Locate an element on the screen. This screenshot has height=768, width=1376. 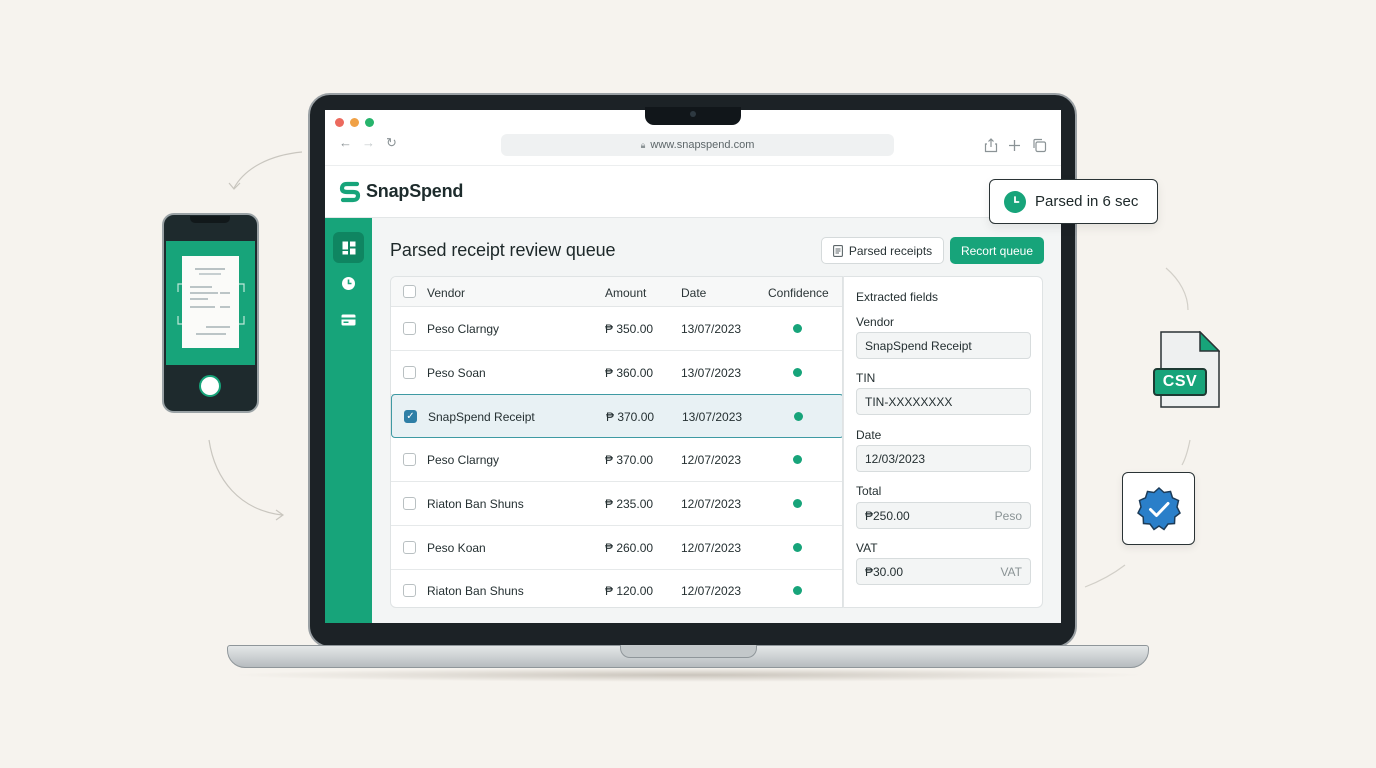
reload-icon: ↻ is located at coordinates (391, 143).